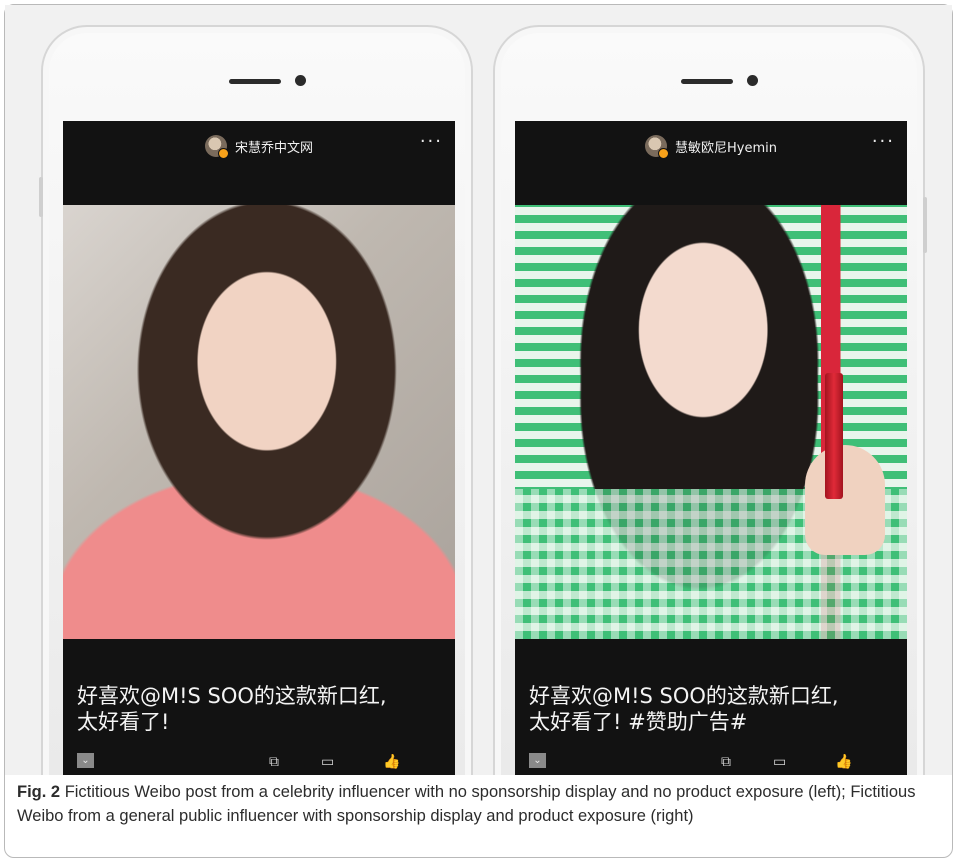  I want to click on post-caption: 好喜欢@M!S SOO的这款新口红, 太好看了! #赞助广告#, so click(711, 687).